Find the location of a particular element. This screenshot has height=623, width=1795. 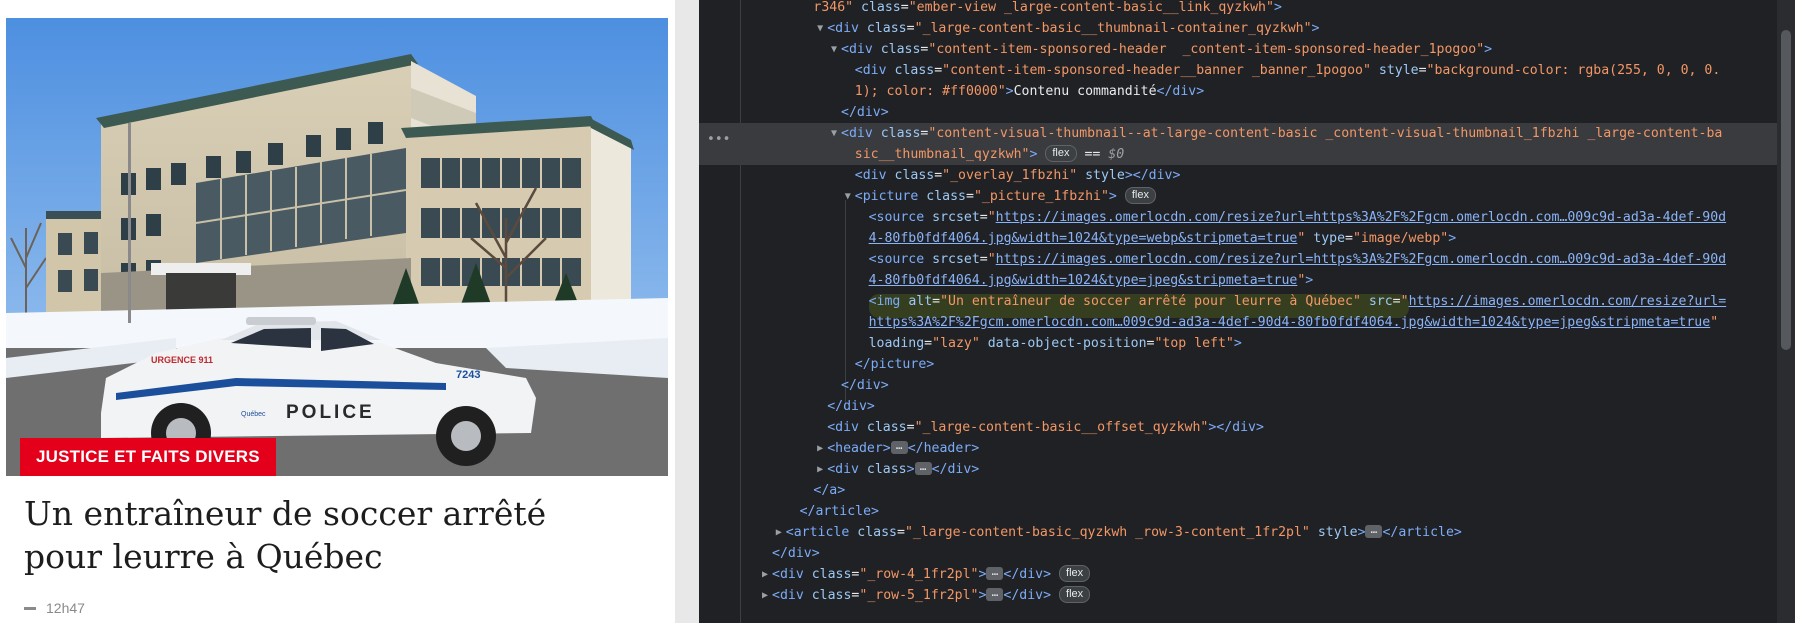

car-unit-number: 7243 is located at coordinates (468, 375).